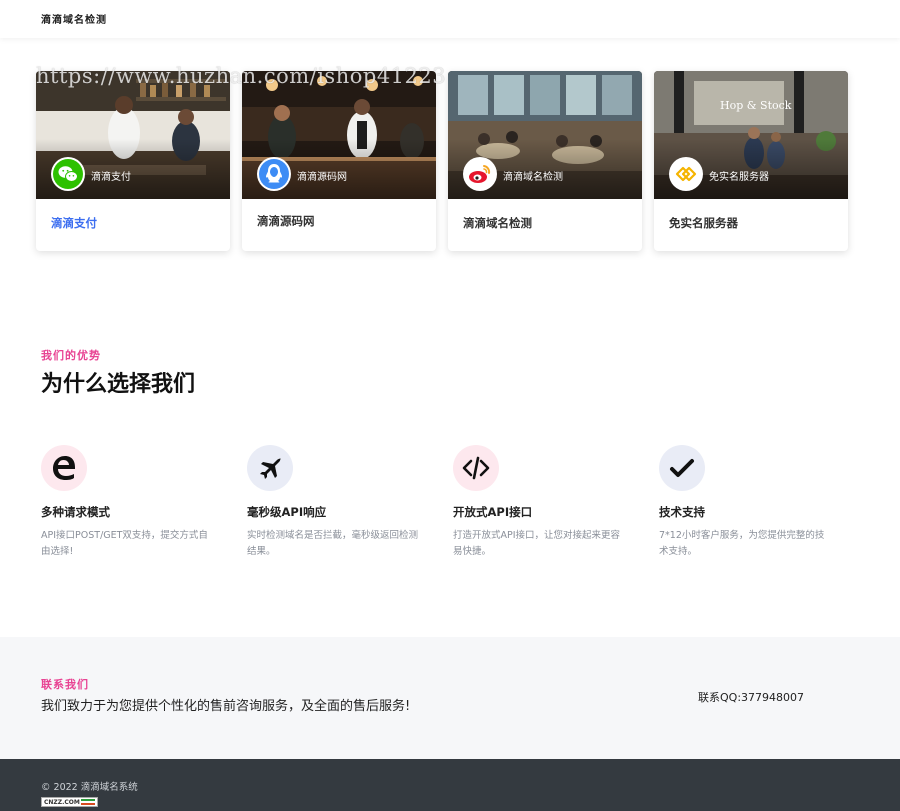 The height and width of the screenshot is (811, 900). I want to click on feature-title: 技术支持, so click(682, 512).